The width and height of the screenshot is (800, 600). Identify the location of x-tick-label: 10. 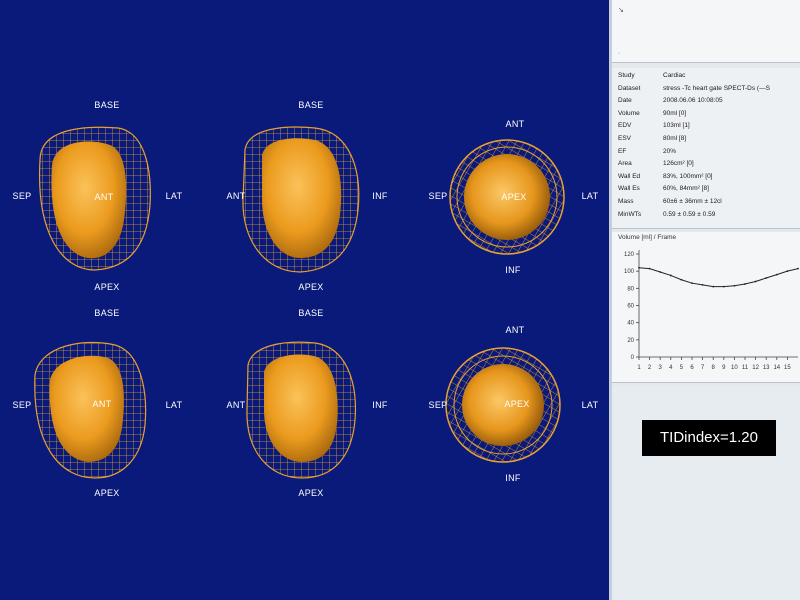
(734, 368).